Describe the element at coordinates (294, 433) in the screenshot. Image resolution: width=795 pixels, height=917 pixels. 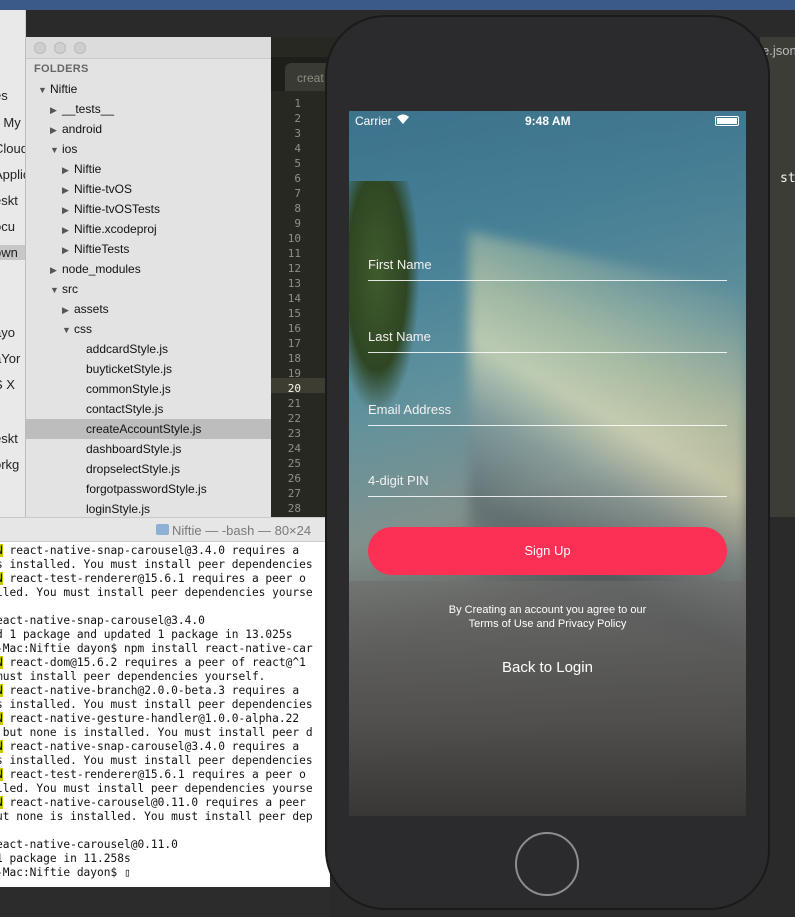
I see `line-number: 23` at that location.